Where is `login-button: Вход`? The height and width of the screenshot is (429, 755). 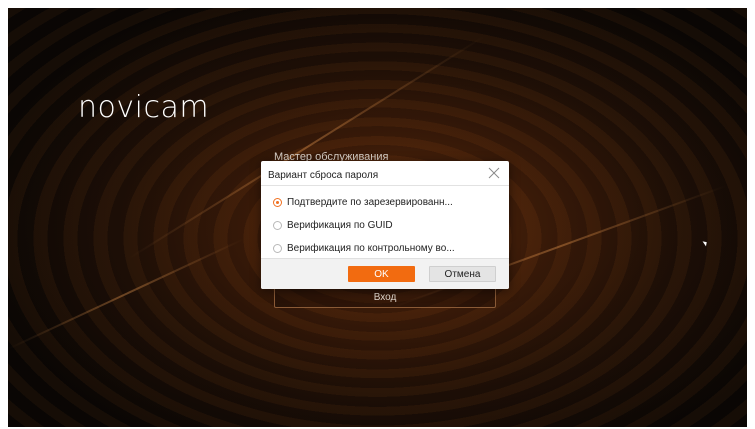 login-button: Вход is located at coordinates (385, 297).